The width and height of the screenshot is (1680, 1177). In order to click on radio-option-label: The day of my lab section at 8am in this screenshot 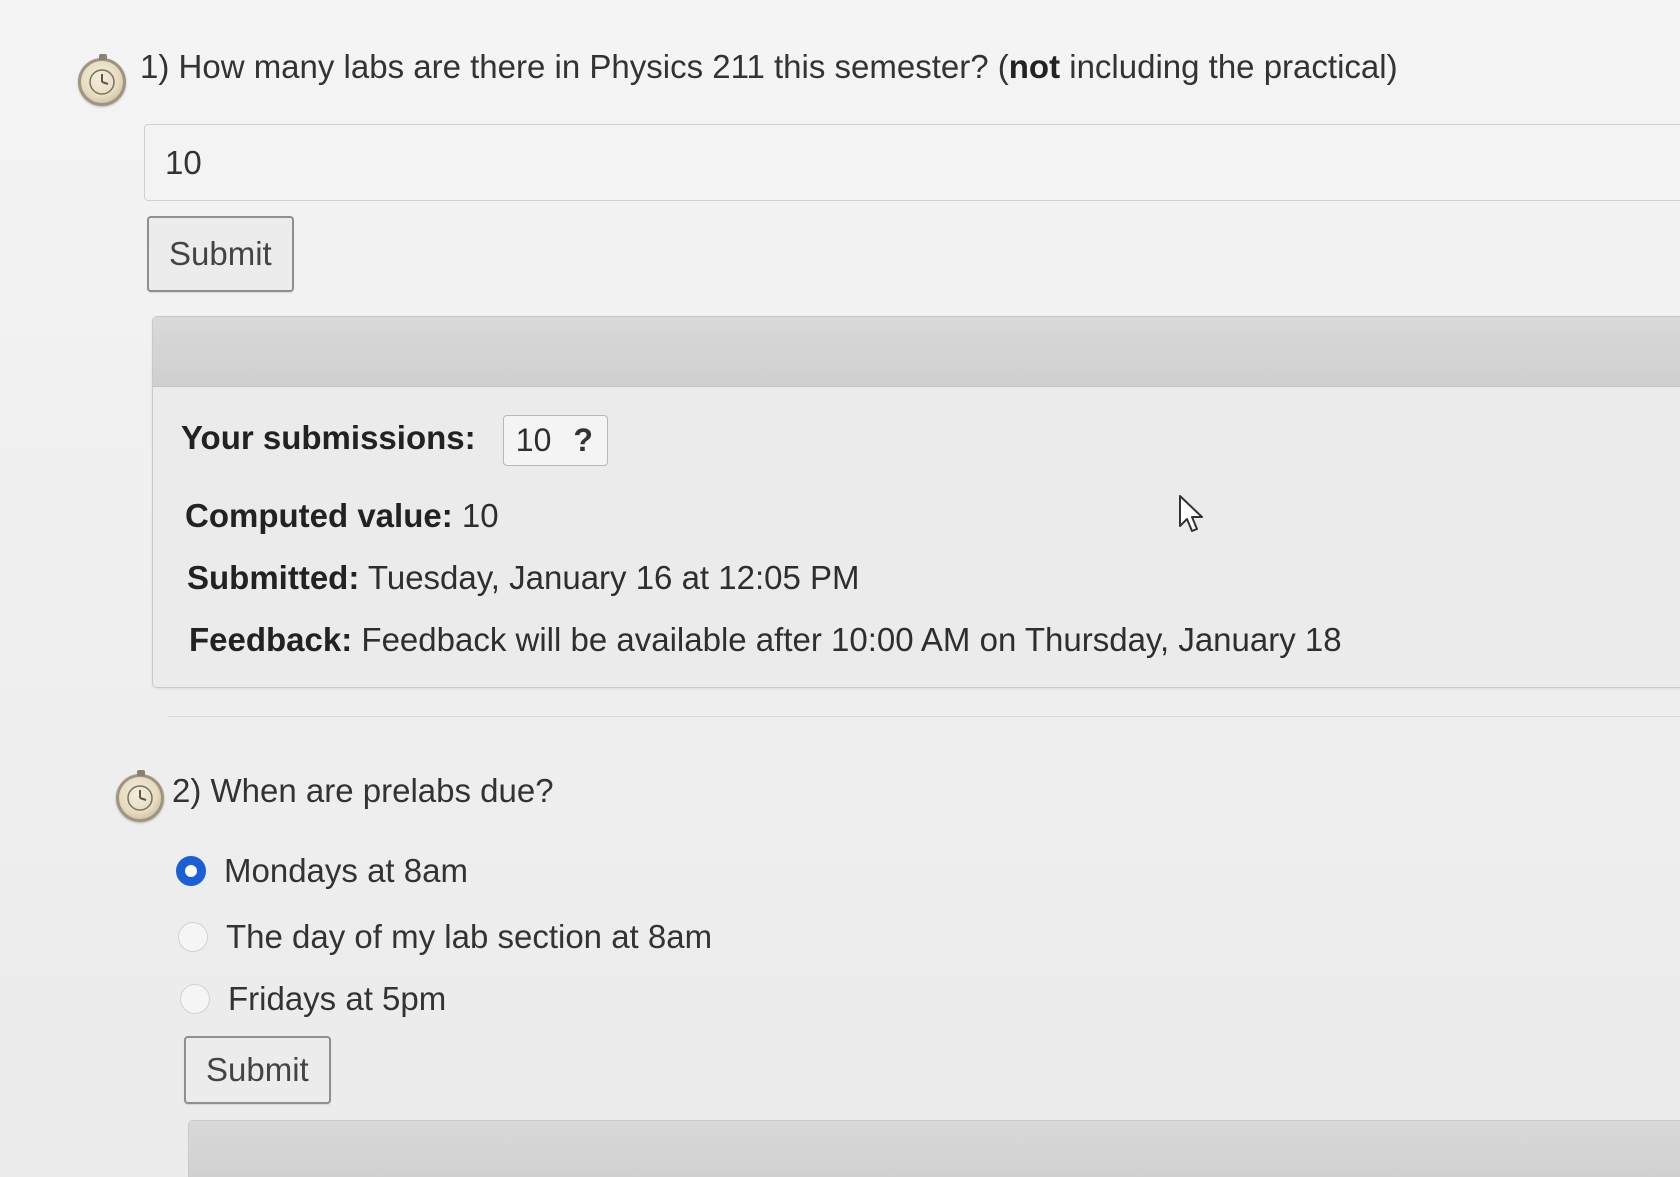, I will do `click(469, 936)`.